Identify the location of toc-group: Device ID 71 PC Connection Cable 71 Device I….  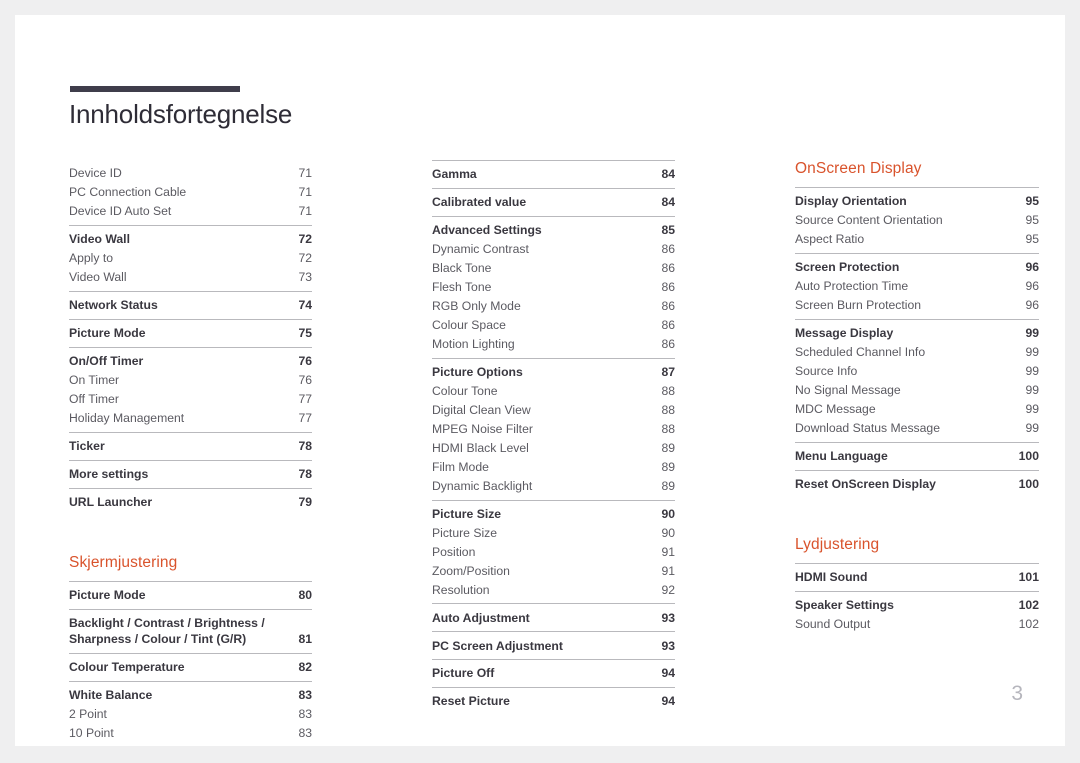
(190, 192).